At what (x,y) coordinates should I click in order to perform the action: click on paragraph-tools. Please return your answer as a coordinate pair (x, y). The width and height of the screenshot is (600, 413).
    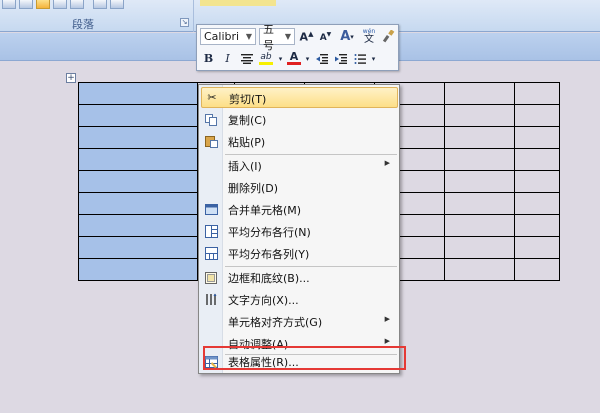
    Looking at the image, I should click on (62, 5).